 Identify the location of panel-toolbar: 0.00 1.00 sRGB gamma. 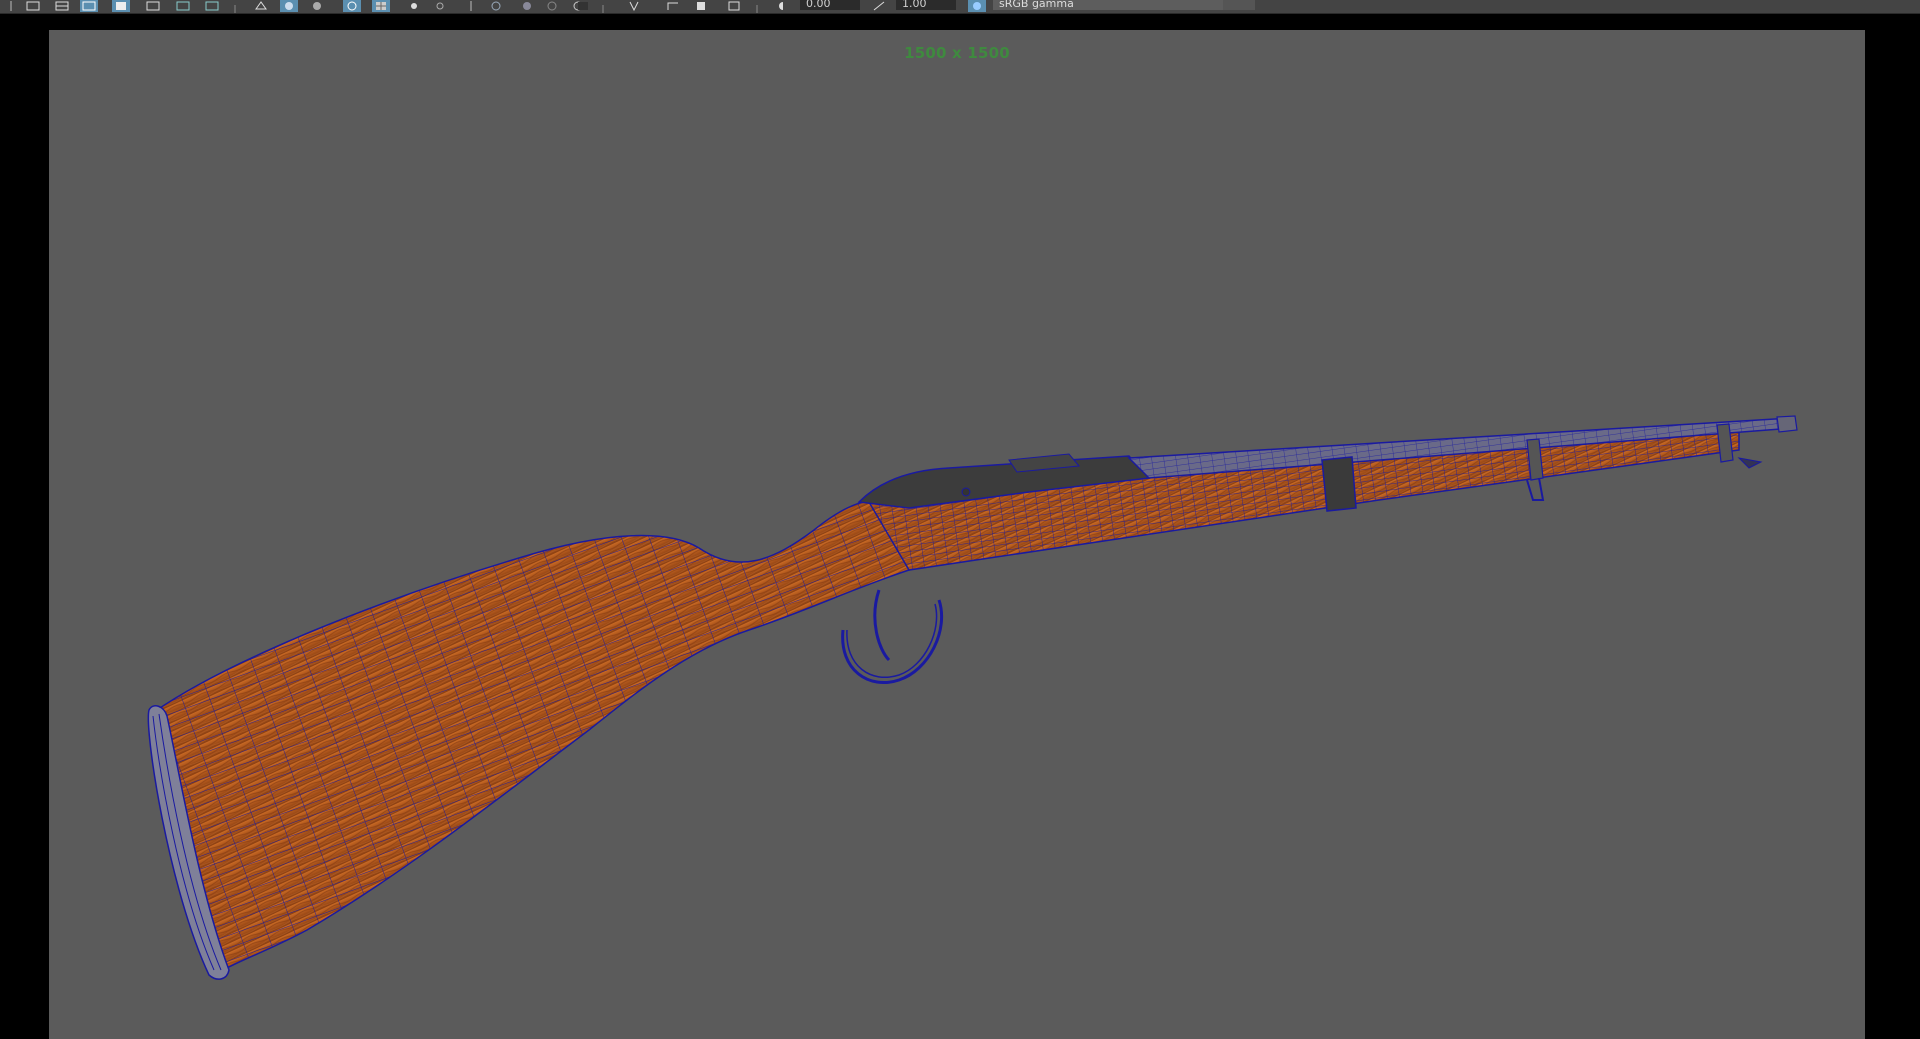
(960, 7).